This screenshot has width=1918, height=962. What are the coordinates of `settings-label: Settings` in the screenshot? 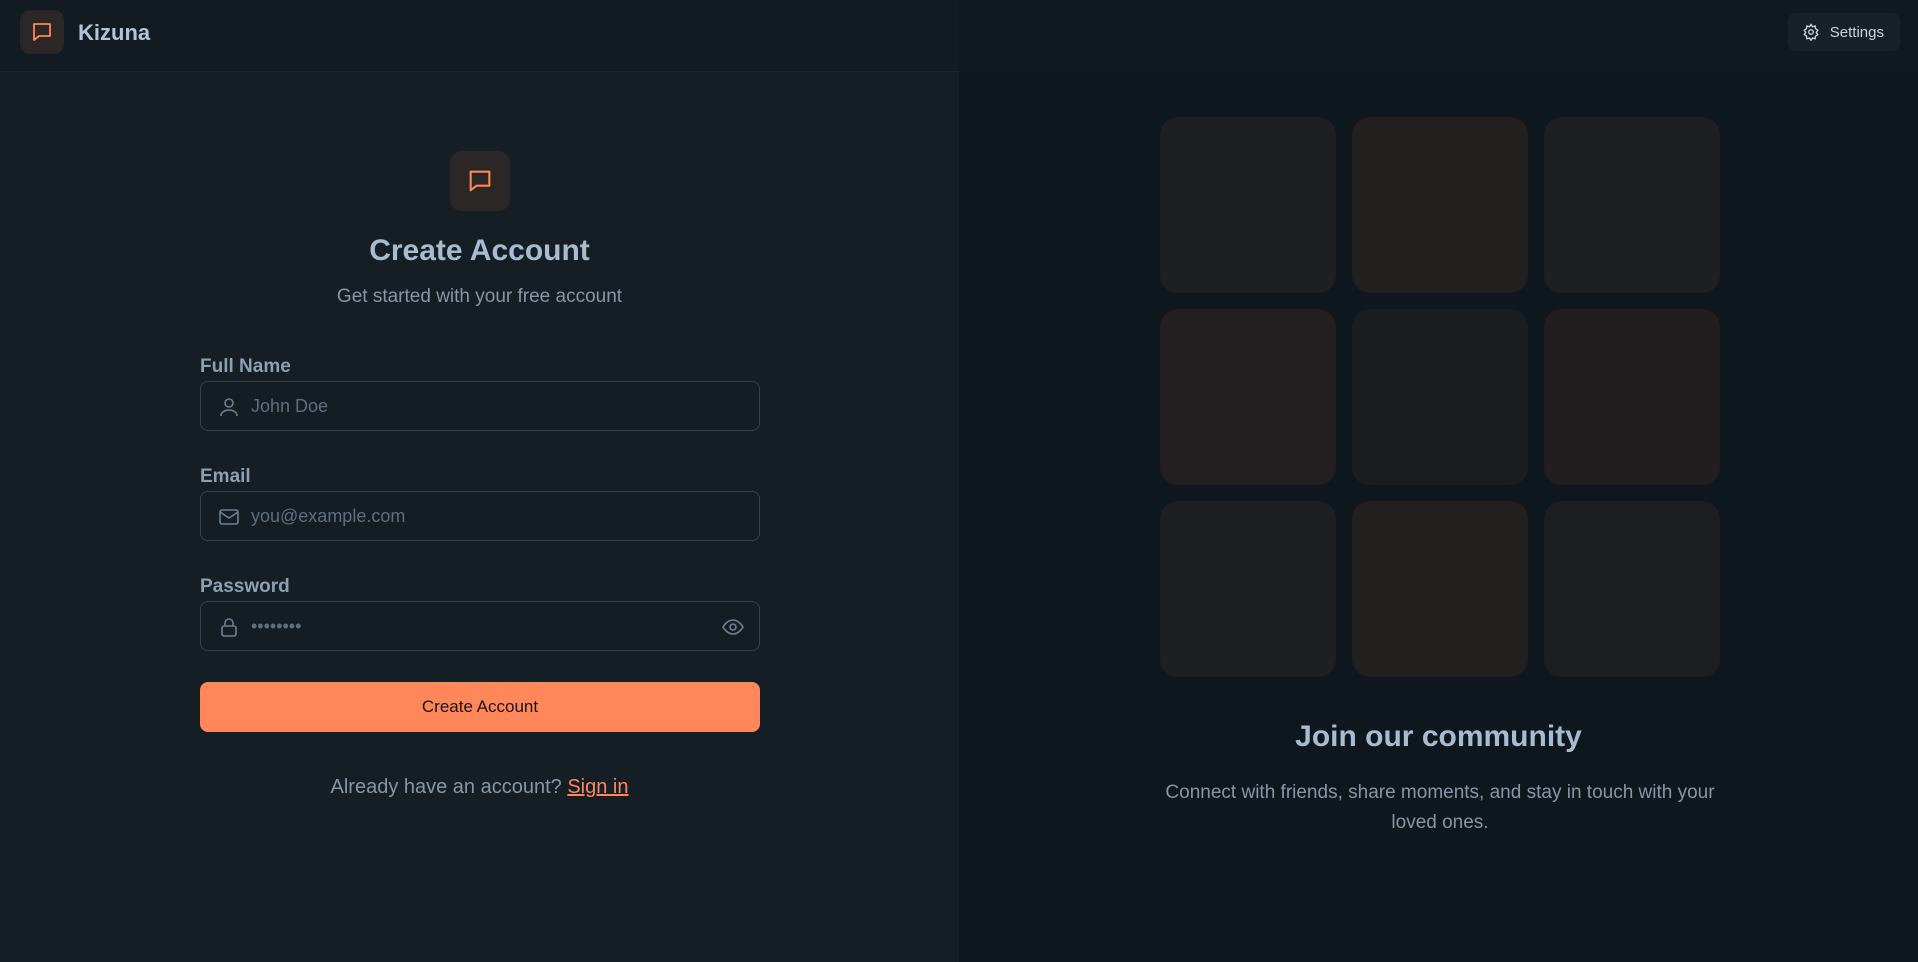 It's located at (1856, 32).